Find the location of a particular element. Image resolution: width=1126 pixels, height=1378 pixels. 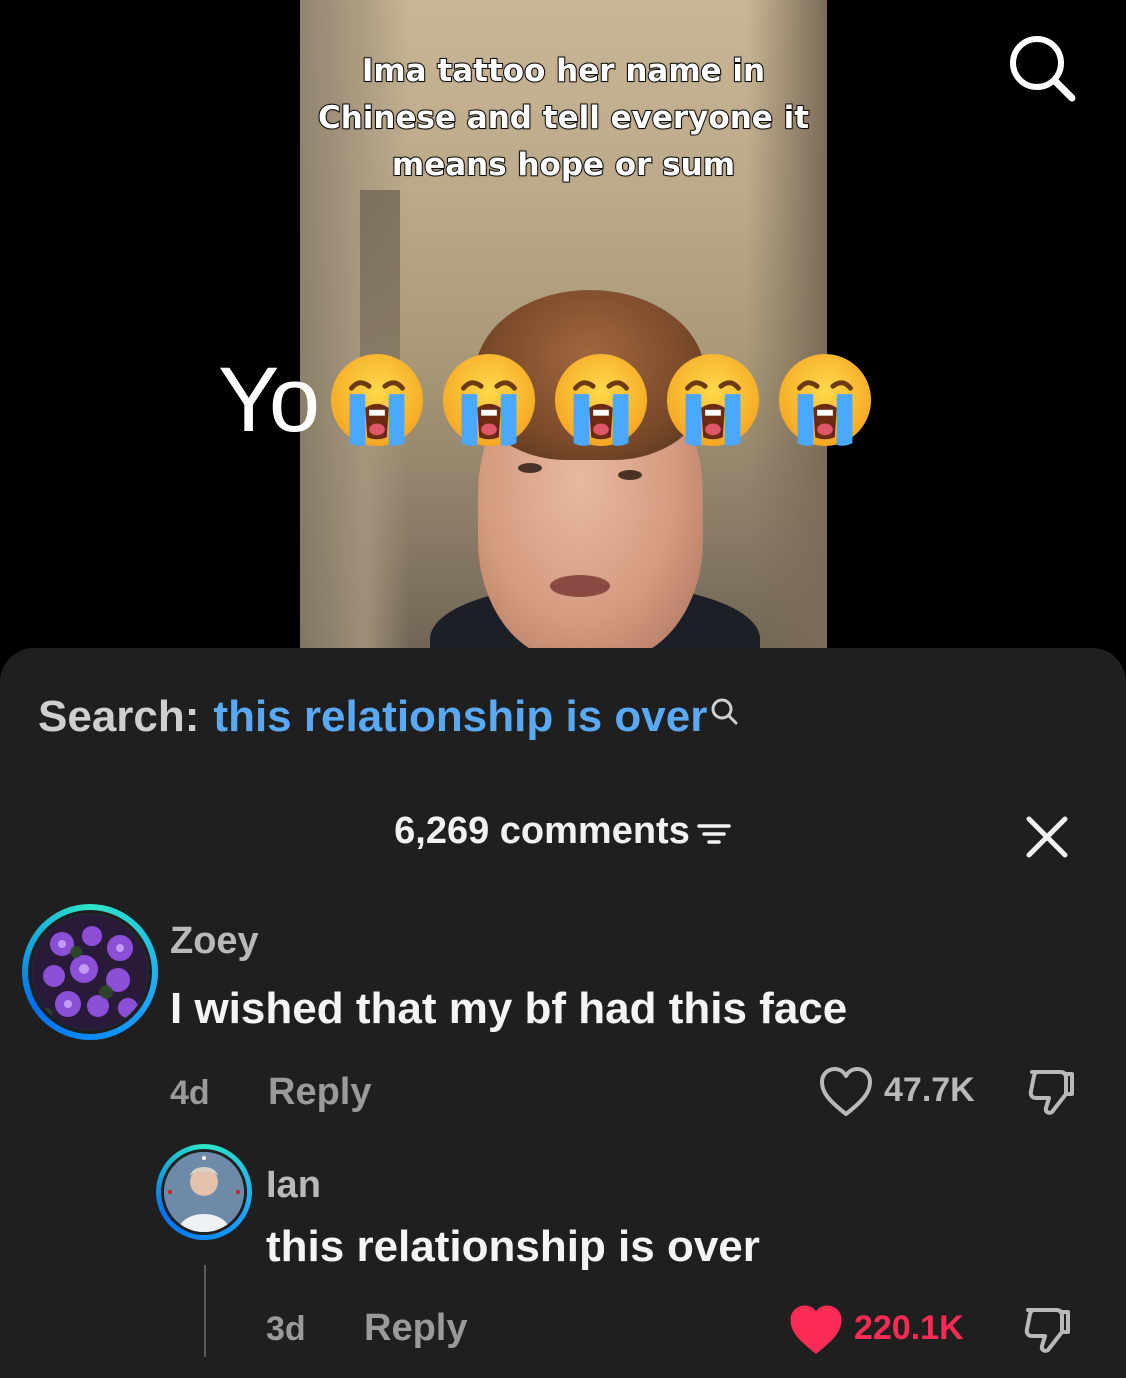

search-button is located at coordinates (1042, 68).